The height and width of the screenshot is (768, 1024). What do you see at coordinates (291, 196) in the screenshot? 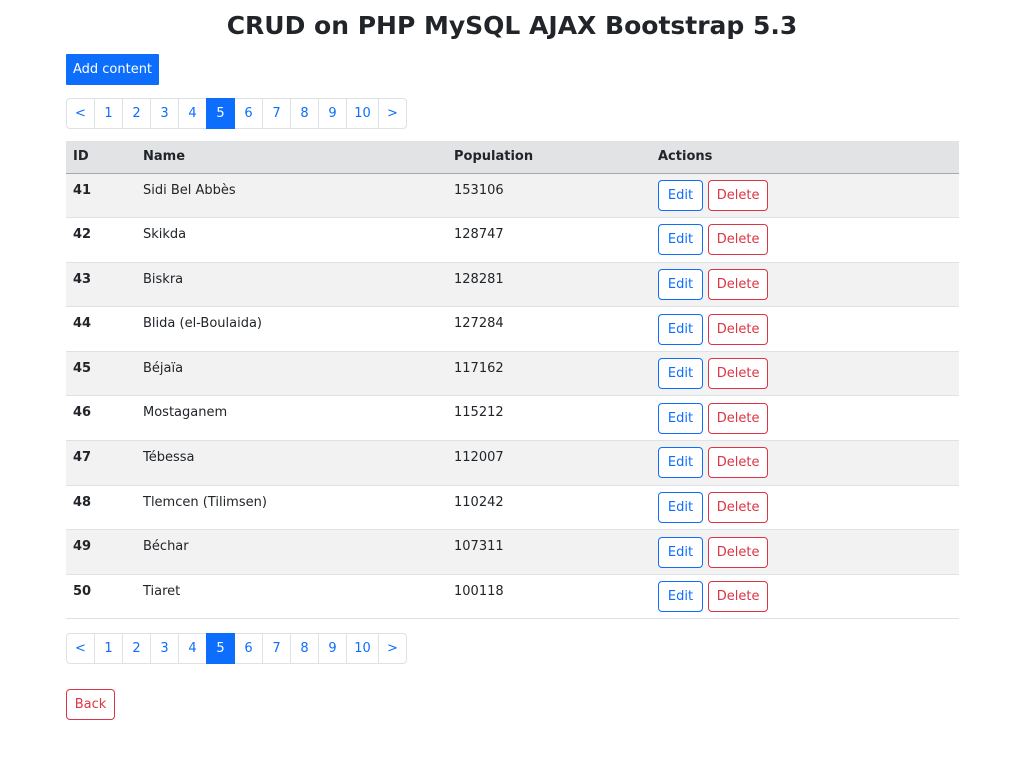
I see `cell-name: Sidi Bel Abbès` at bounding box center [291, 196].